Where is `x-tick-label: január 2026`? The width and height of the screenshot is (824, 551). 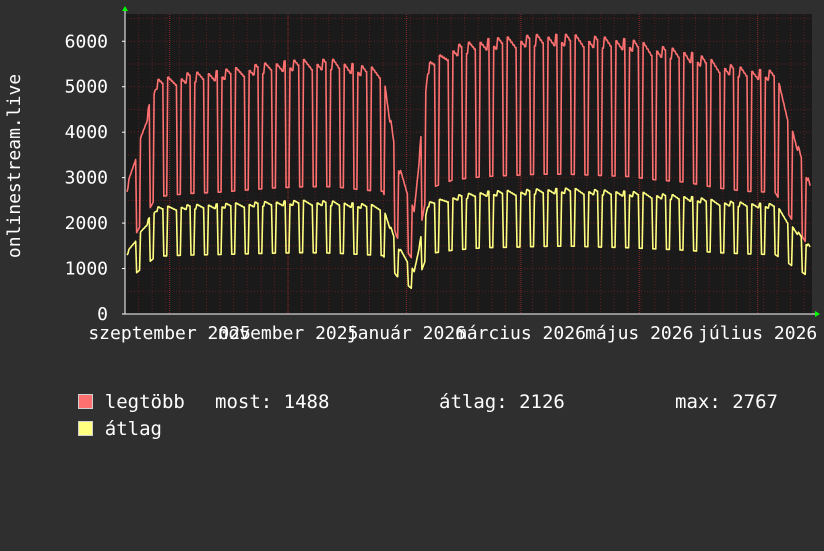
x-tick-label: január 2026 is located at coordinates (406, 333).